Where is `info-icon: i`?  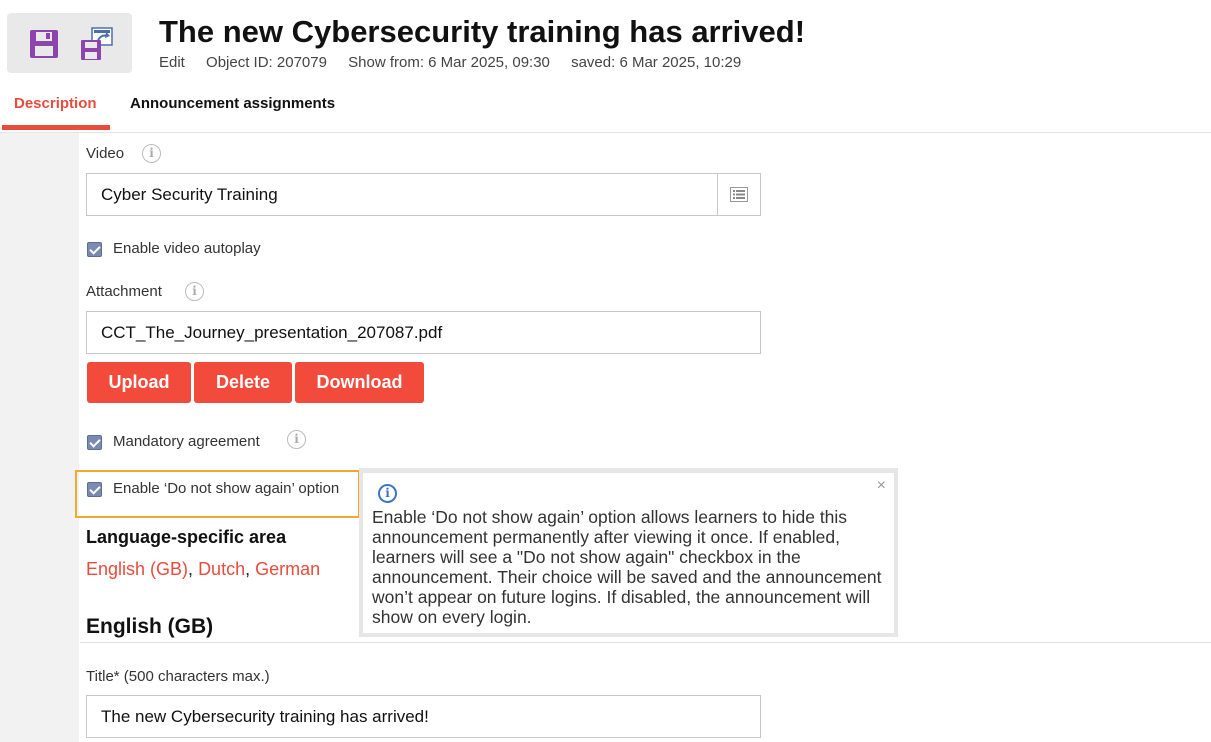
info-icon: i is located at coordinates (387, 493).